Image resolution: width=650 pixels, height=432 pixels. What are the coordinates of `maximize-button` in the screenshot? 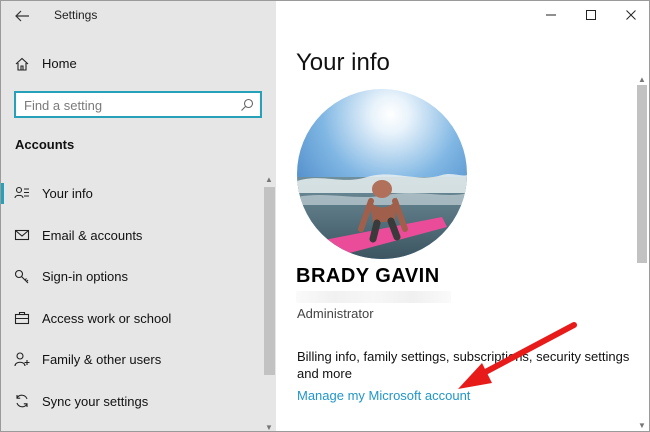 It's located at (591, 16).